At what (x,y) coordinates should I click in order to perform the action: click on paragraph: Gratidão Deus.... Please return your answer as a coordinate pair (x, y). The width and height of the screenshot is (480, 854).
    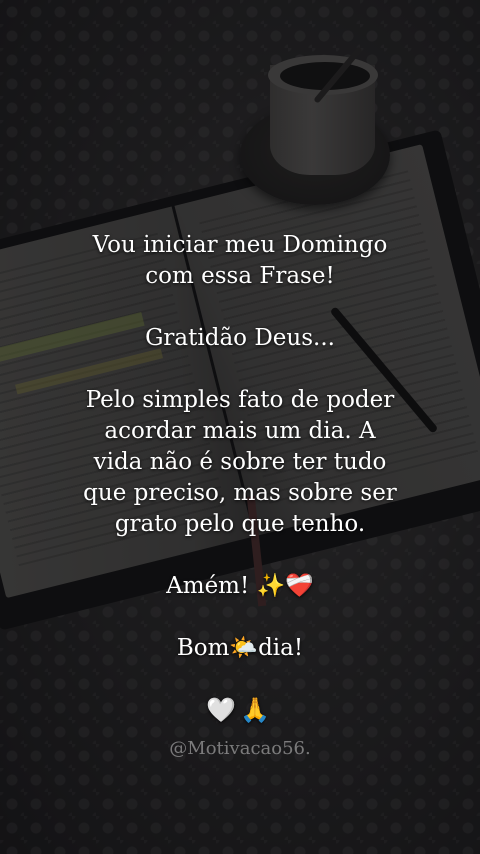
    Looking at the image, I should click on (240, 338).